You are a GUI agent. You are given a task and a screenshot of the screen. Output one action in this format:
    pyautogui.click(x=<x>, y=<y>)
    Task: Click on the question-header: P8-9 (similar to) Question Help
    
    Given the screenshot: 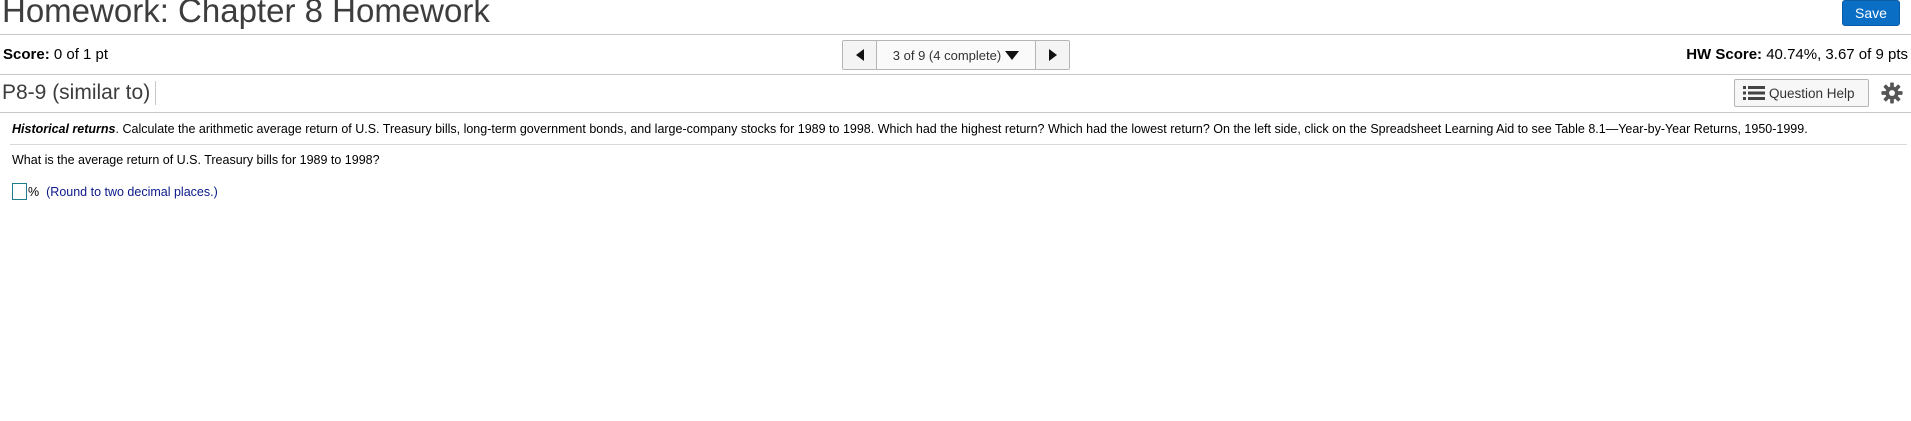 What is the action you would take?
    pyautogui.click(x=955, y=94)
    